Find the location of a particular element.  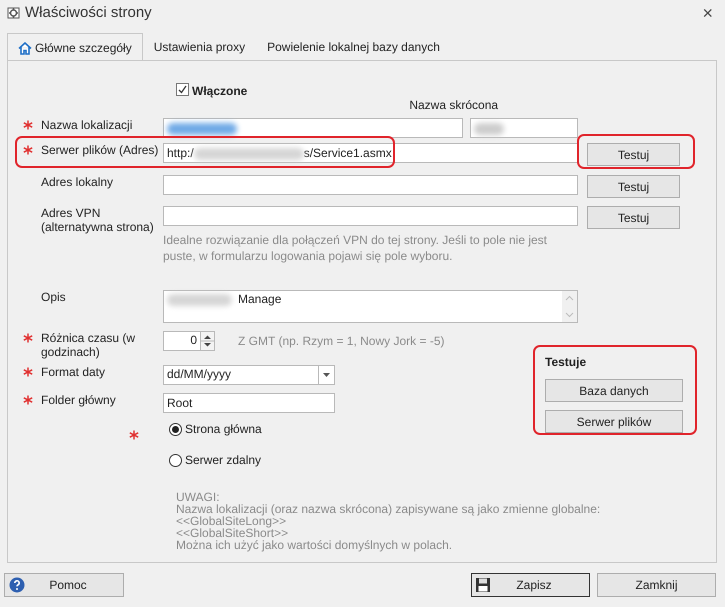

scrollbar is located at coordinates (569, 306).